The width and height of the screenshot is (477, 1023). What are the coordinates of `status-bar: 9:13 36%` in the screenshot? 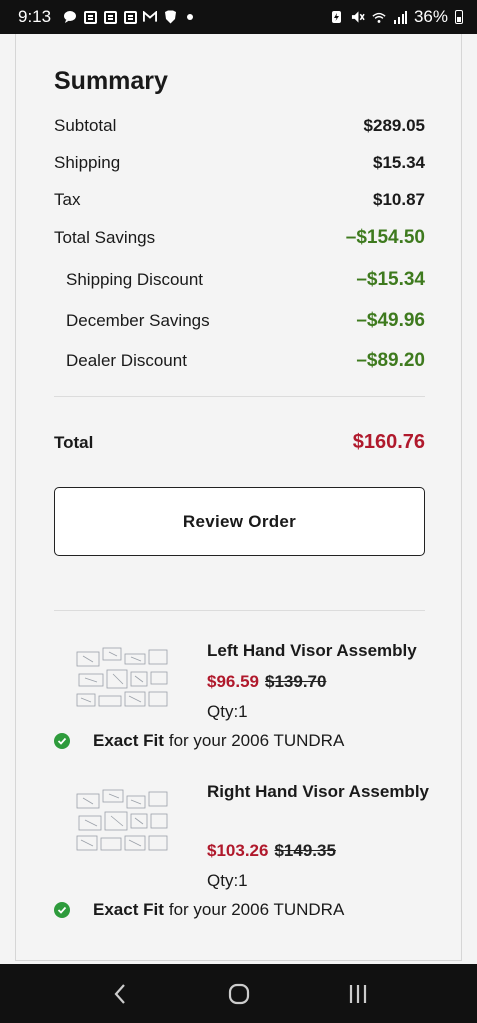 It's located at (238, 17).